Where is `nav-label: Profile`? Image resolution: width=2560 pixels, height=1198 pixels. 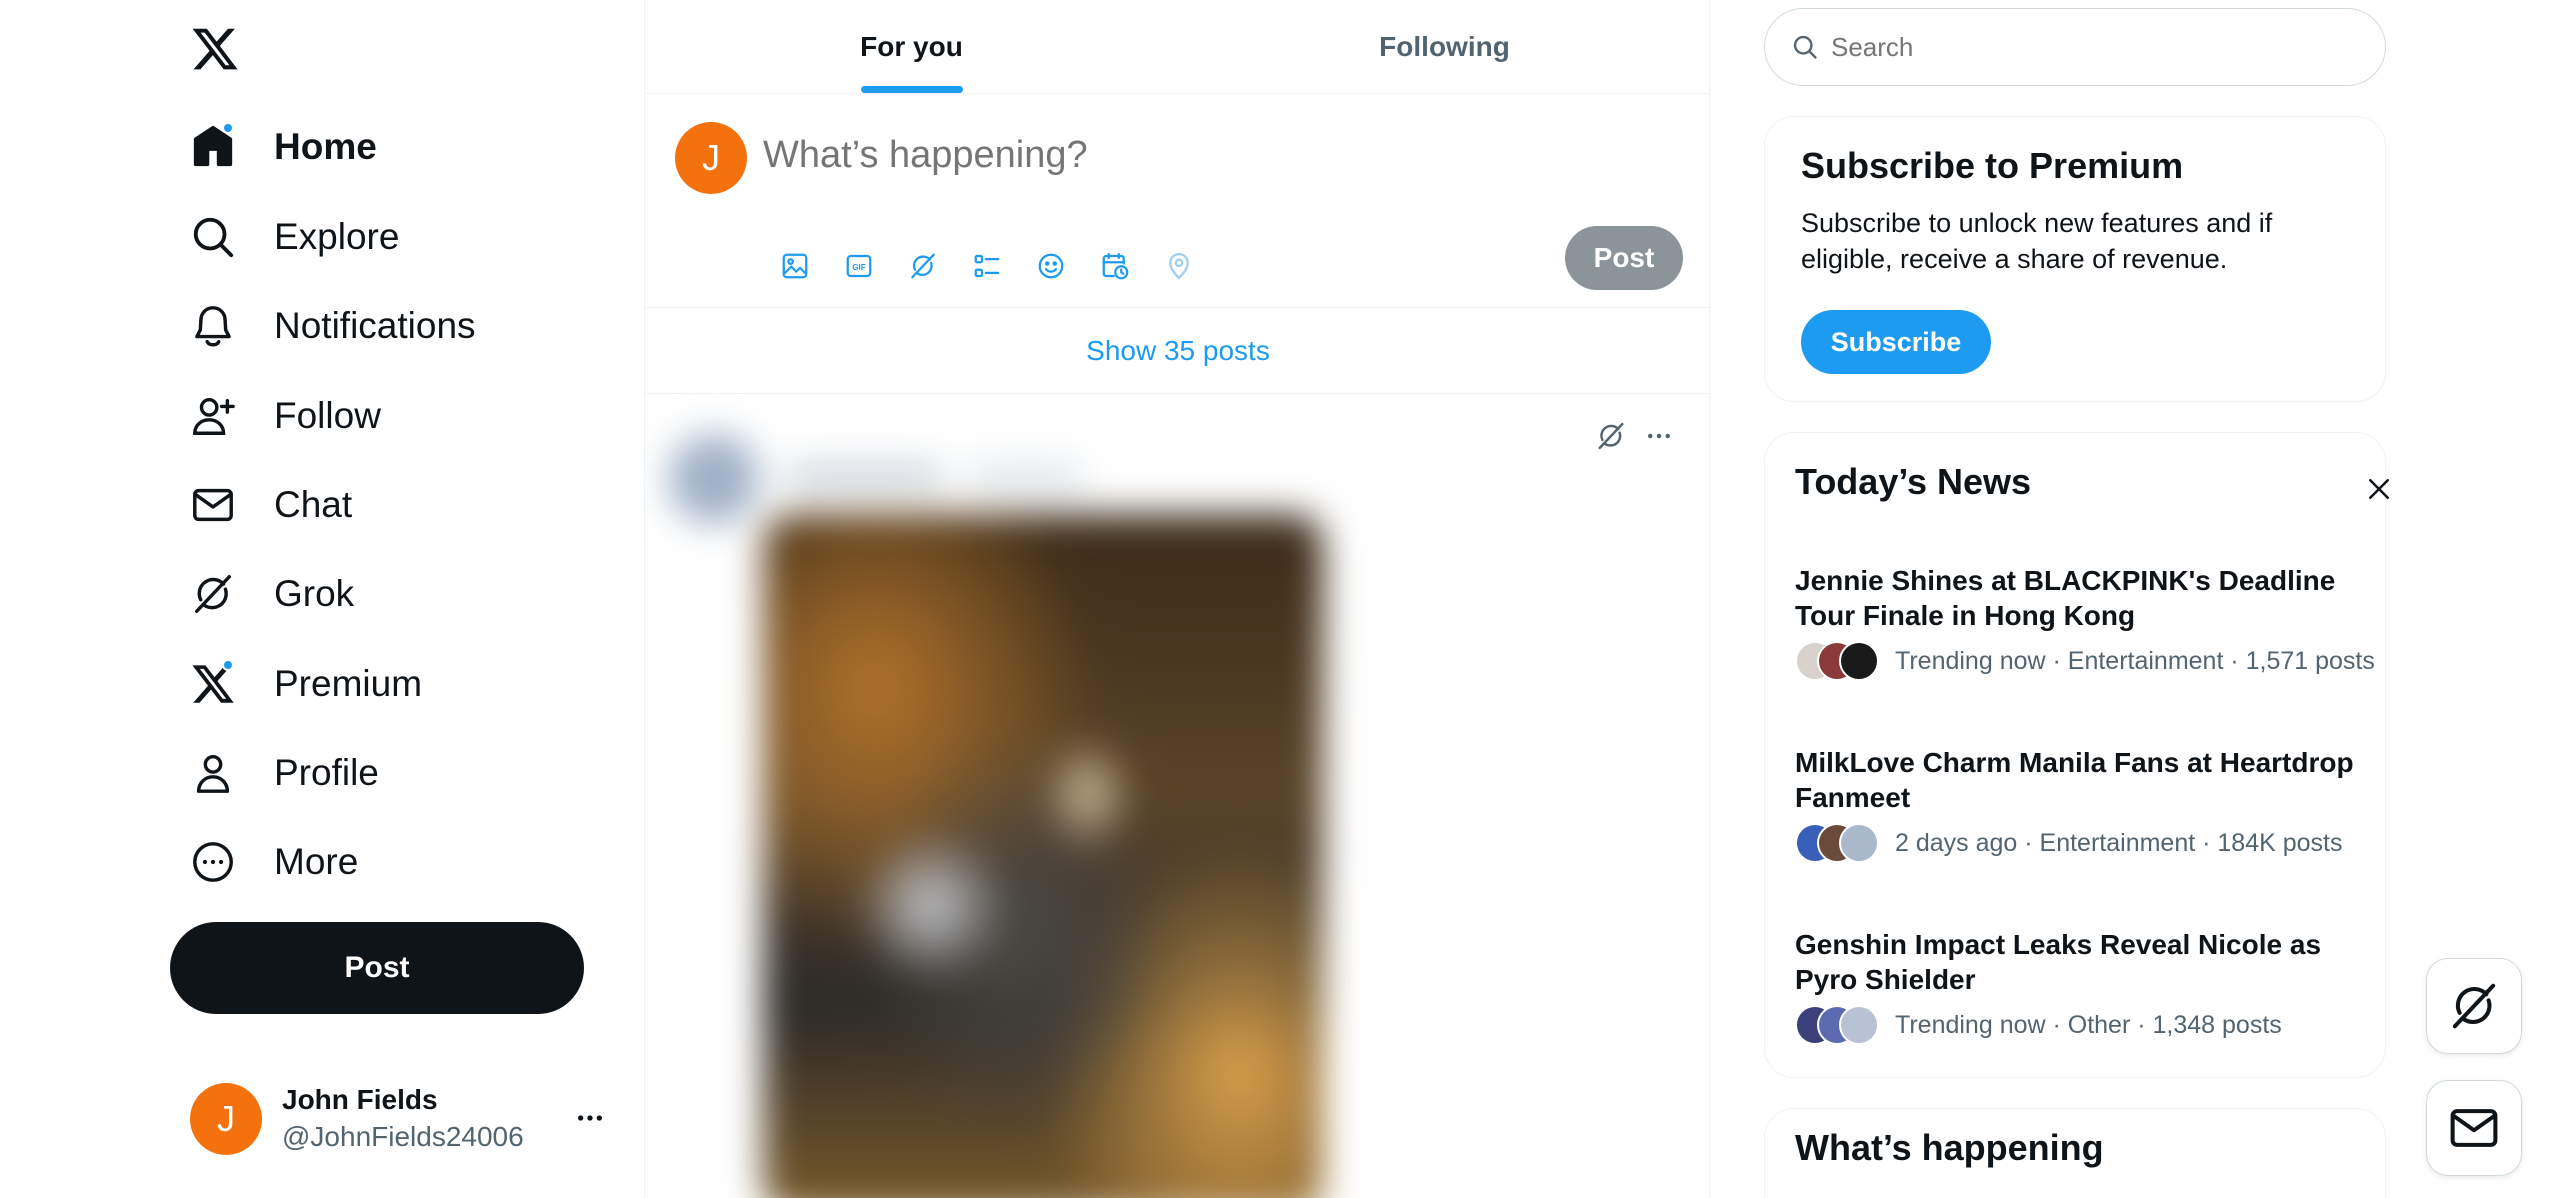
nav-label: Profile is located at coordinates (326, 772).